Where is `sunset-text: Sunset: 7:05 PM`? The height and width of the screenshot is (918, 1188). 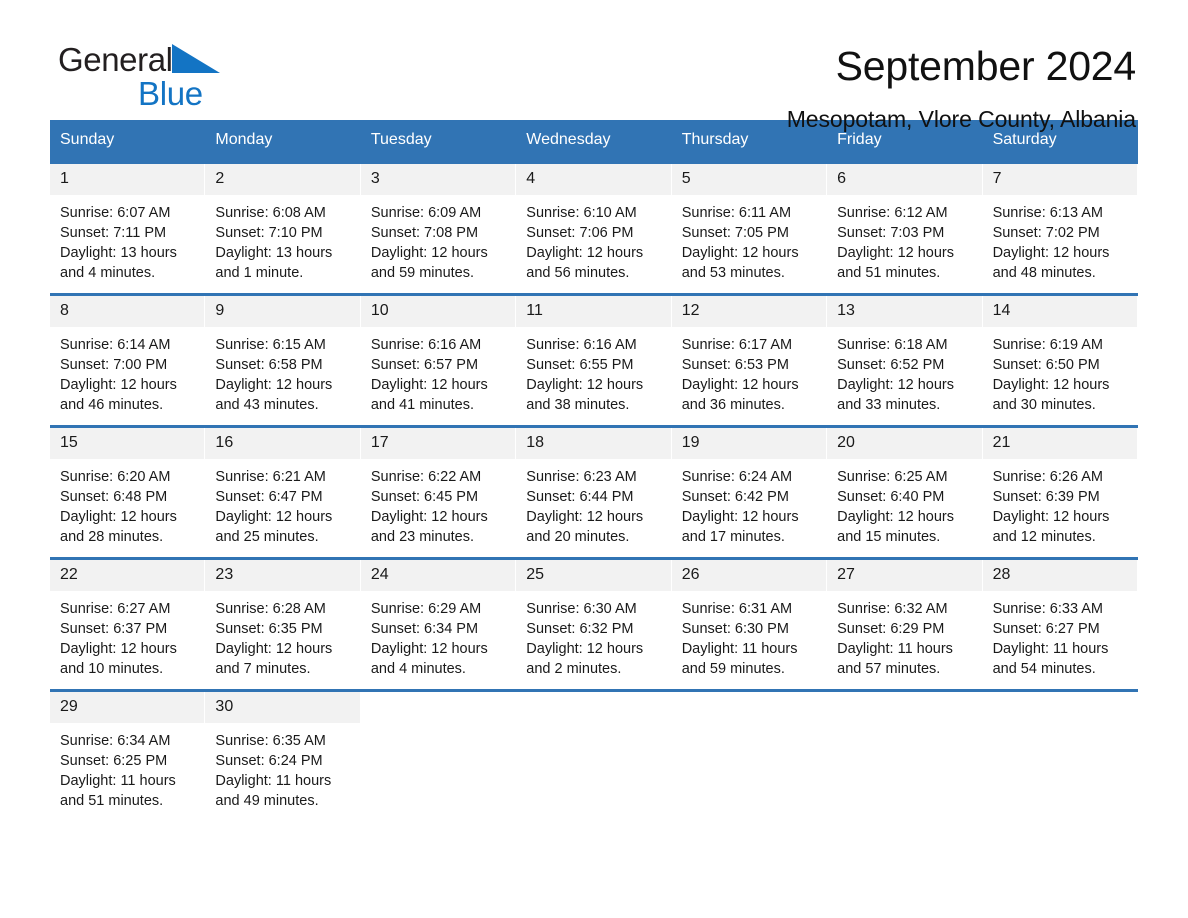 sunset-text: Sunset: 7:05 PM is located at coordinates (735, 233).